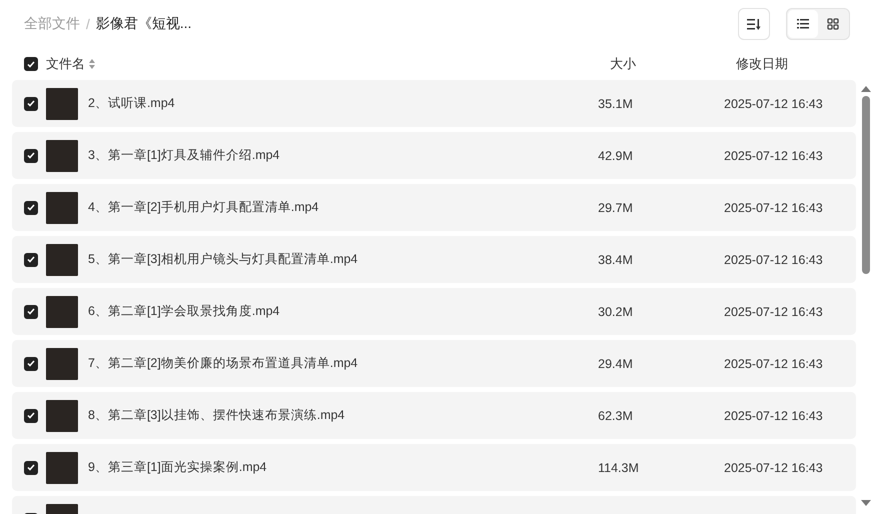  What do you see at coordinates (866, 89) in the screenshot?
I see `scroll-up-arrow-icon` at bounding box center [866, 89].